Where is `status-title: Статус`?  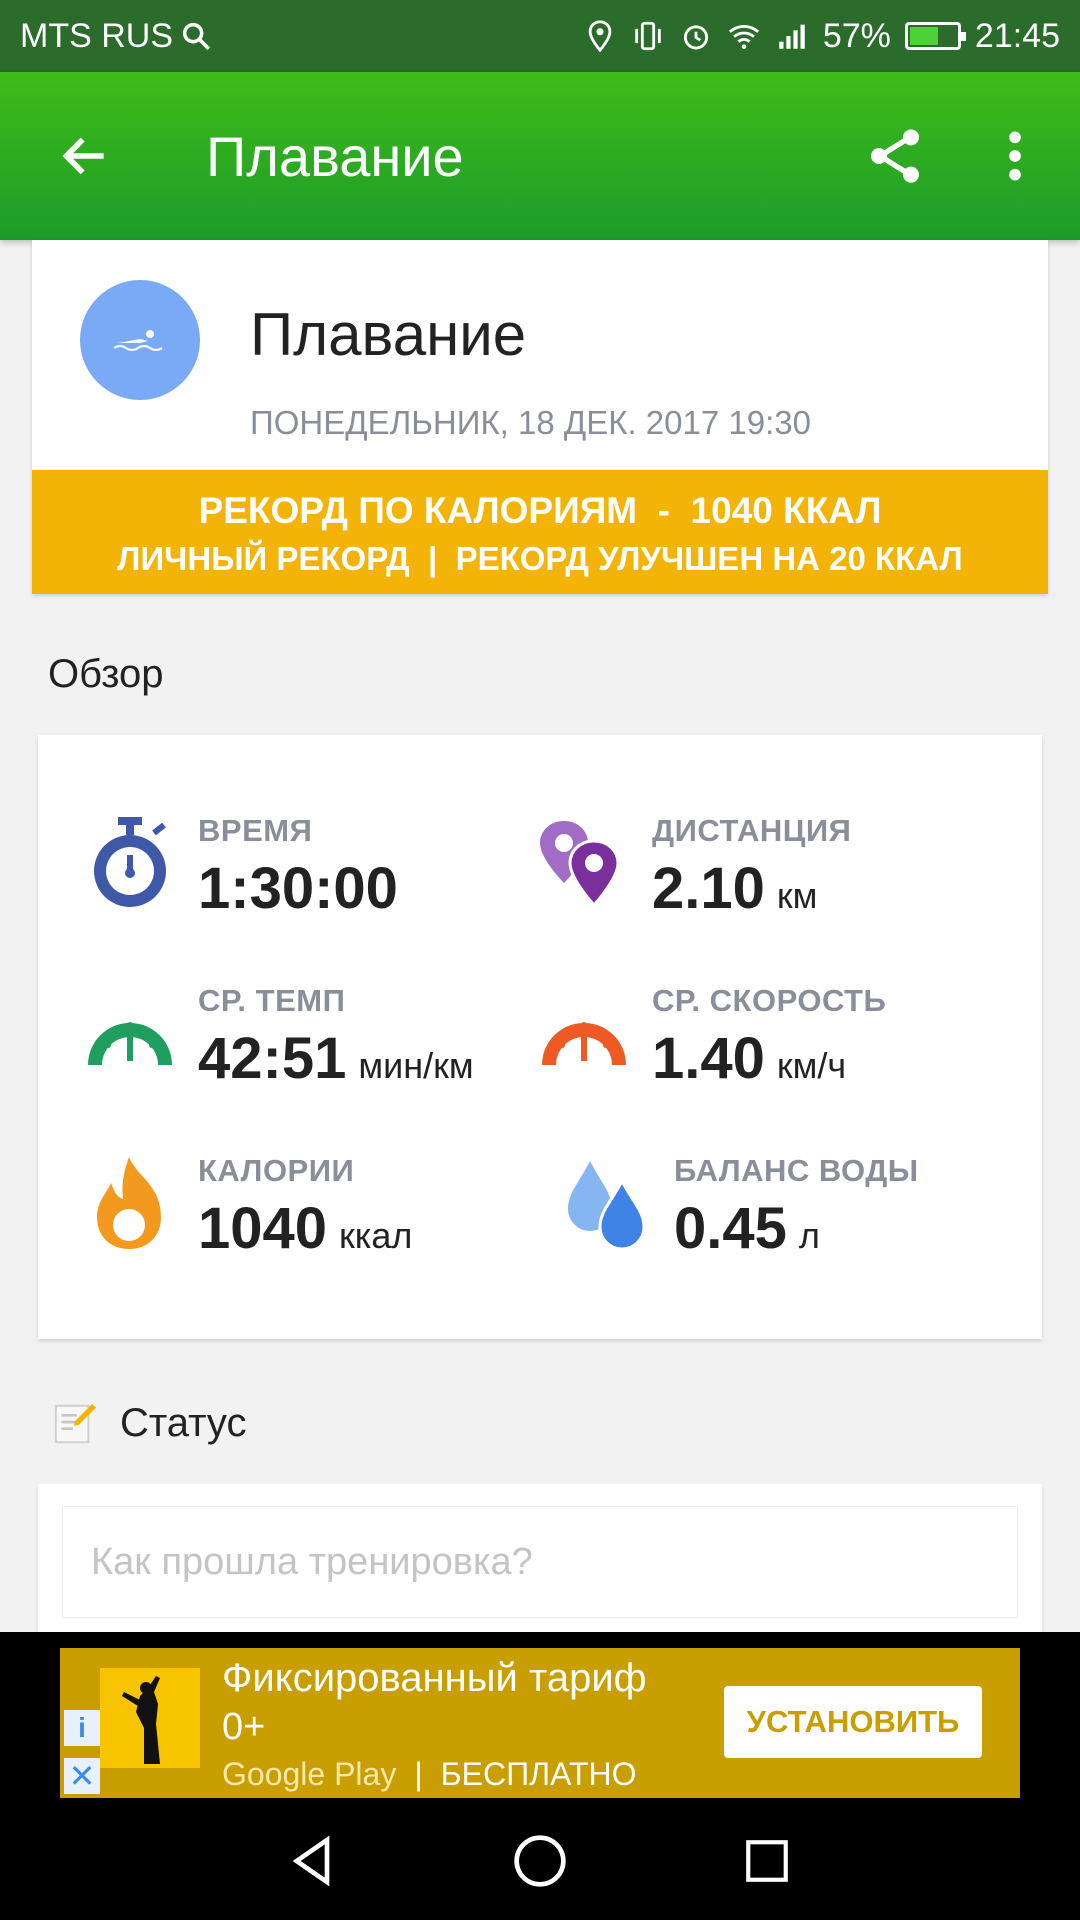 status-title: Статус is located at coordinates (183, 1422).